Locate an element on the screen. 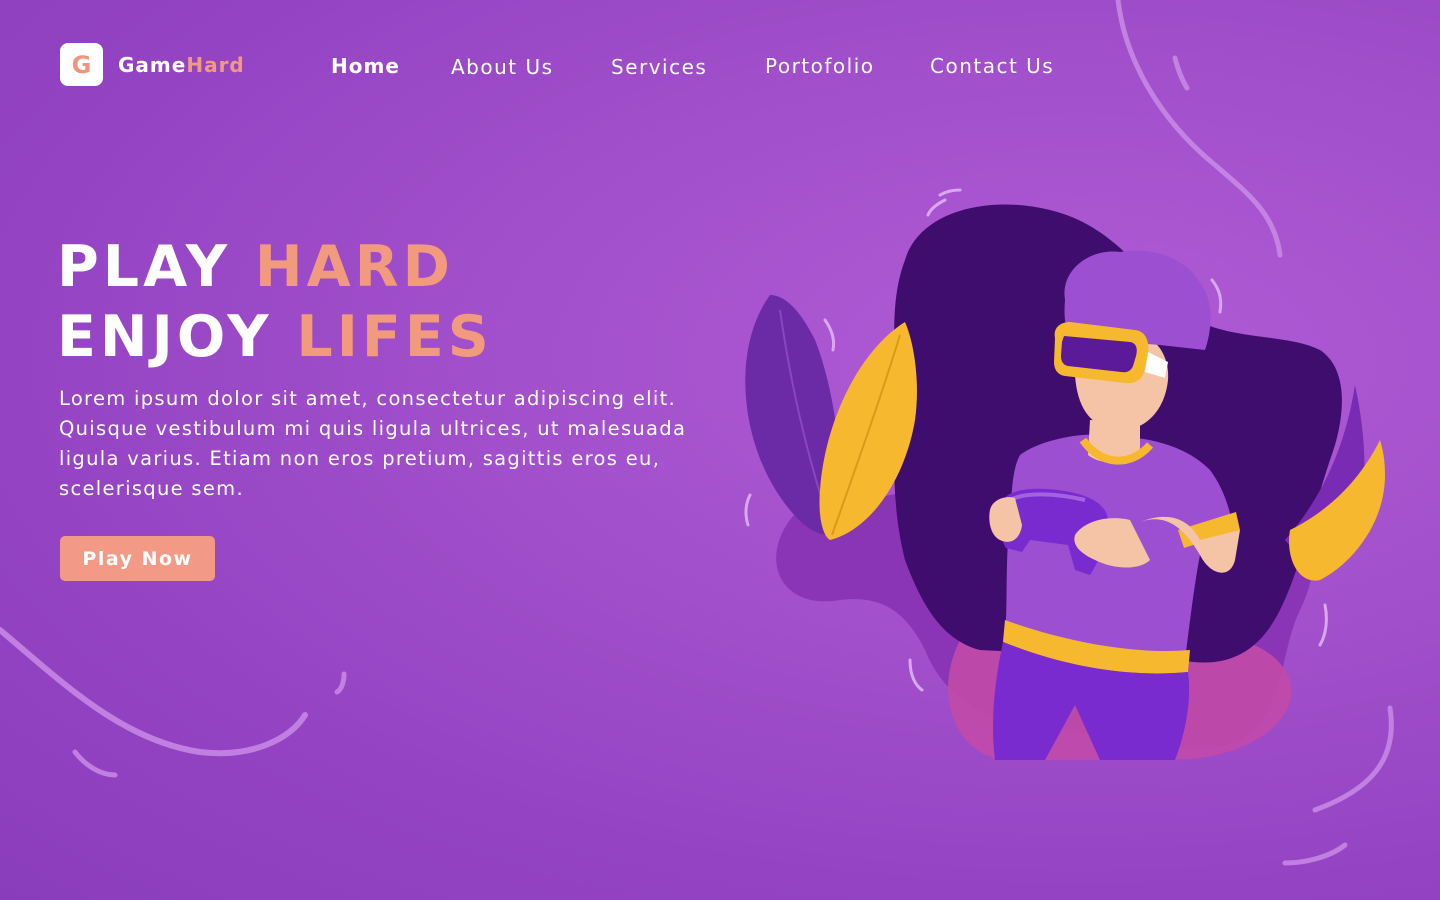 This screenshot has width=1440, height=900. headline-line1-accent: HARD is located at coordinates (354, 267).